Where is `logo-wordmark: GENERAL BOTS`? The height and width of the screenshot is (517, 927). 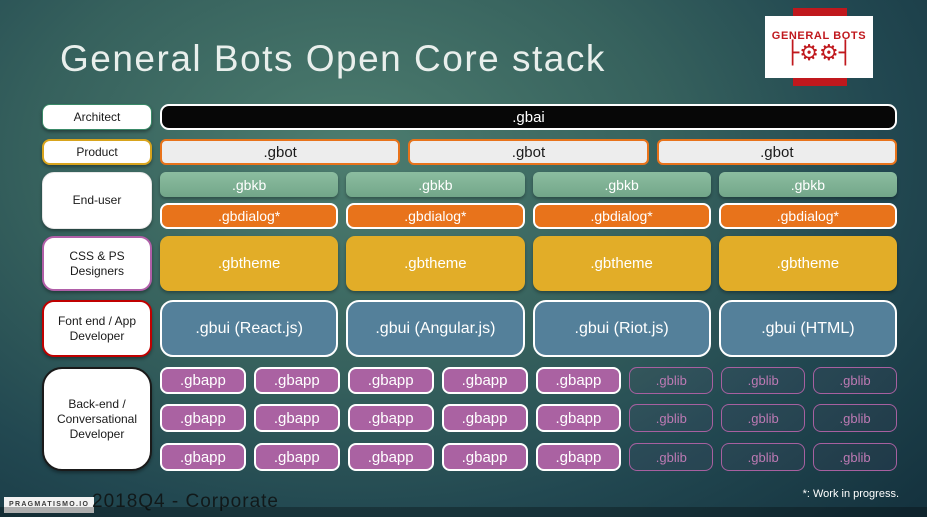 logo-wordmark: GENERAL BOTS is located at coordinates (819, 35).